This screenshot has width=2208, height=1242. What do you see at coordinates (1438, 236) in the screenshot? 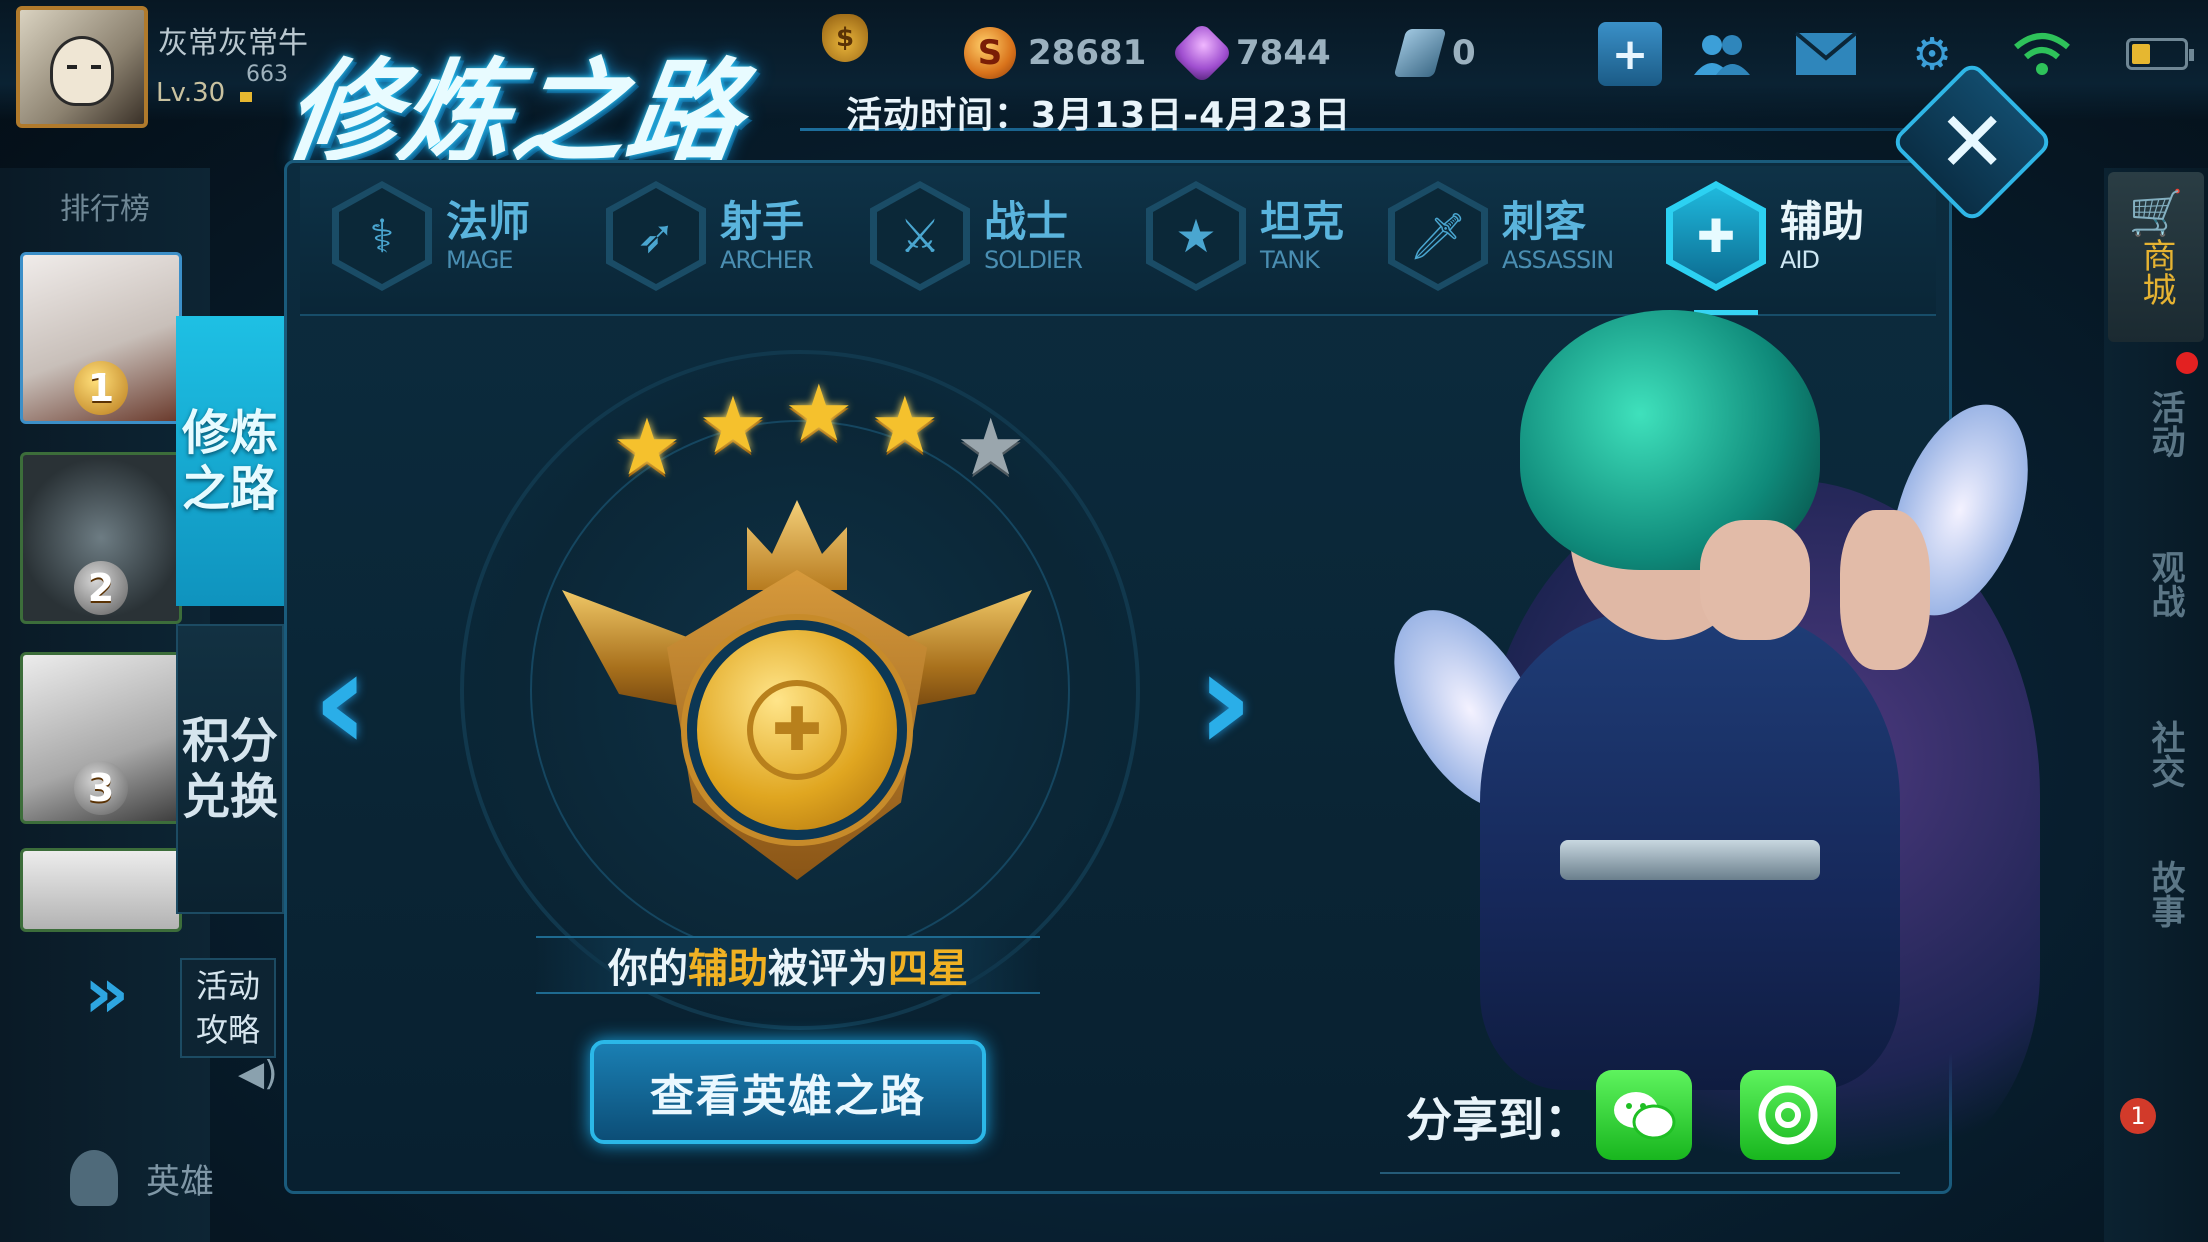
I see `dagger-icon: 🗡` at bounding box center [1438, 236].